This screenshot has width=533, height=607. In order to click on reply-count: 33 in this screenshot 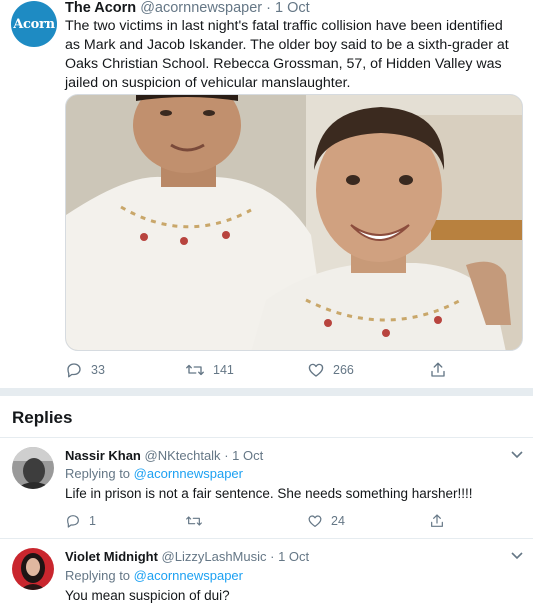, I will do `click(98, 370)`.